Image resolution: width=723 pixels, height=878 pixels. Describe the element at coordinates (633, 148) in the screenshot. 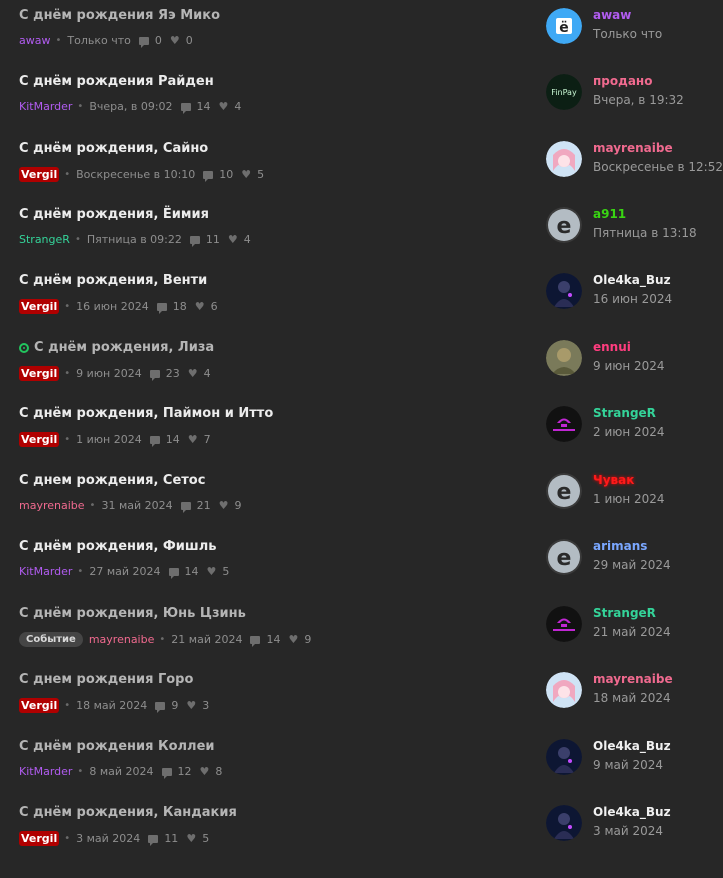

I see `last-poster-name: mayrenaibe` at that location.